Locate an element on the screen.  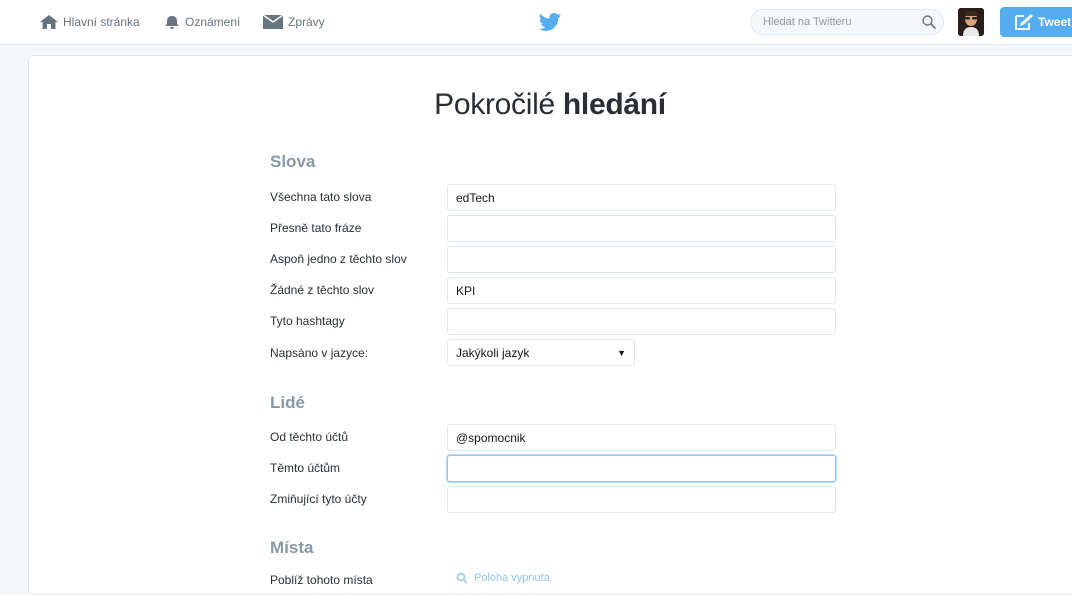
nav-notifications: Oznámení is located at coordinates (202, 22).